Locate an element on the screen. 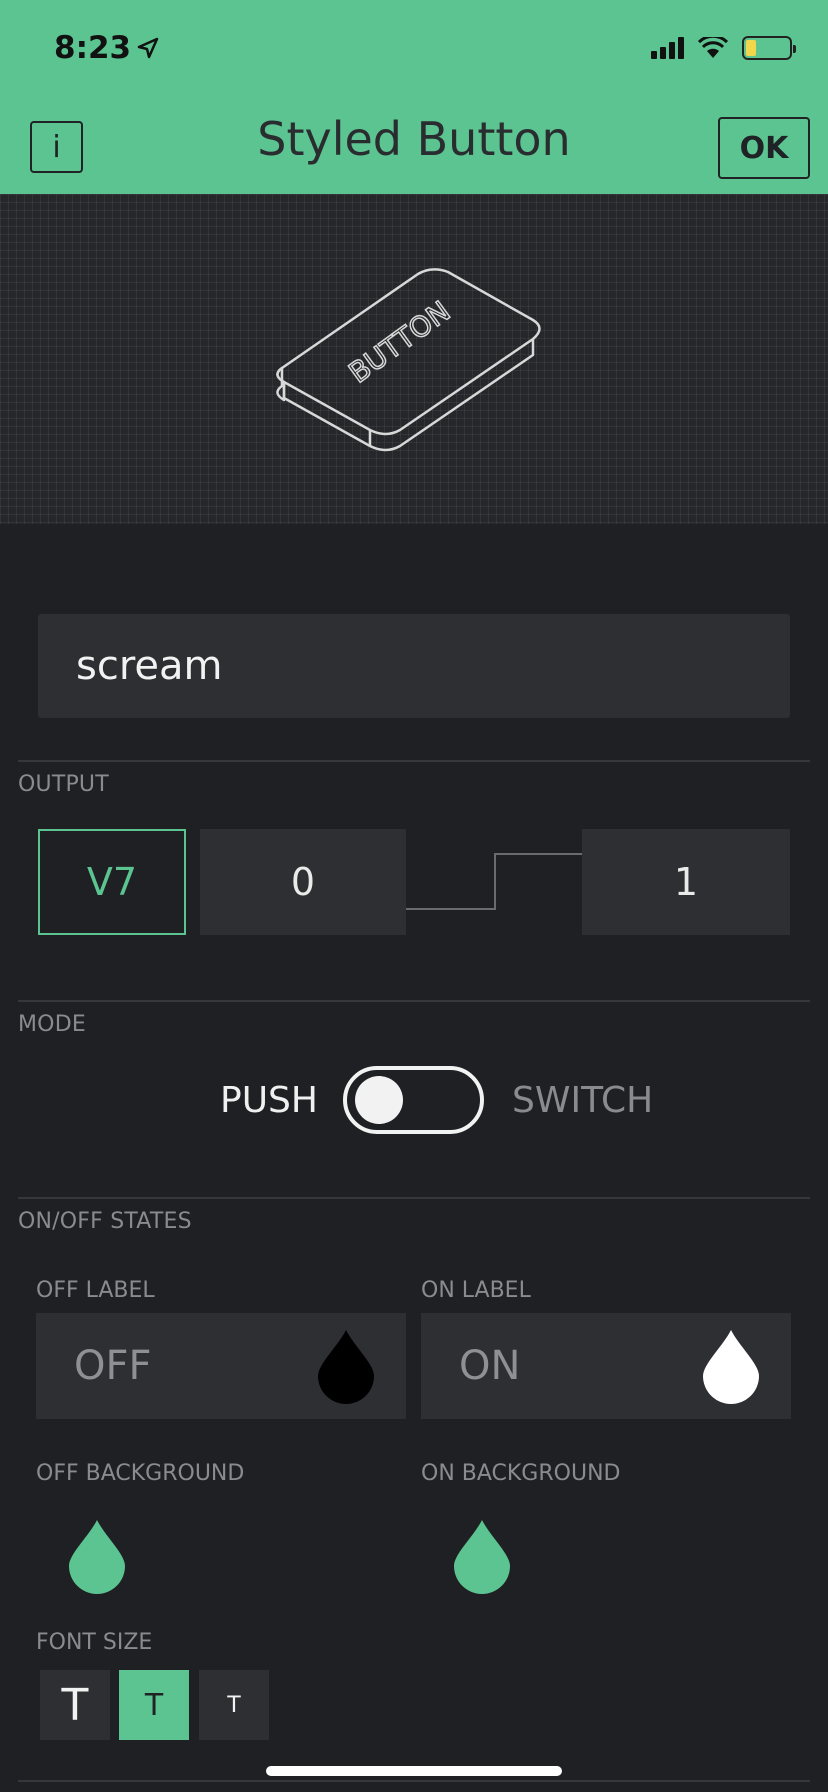  states-section-label: ON/OFF STATES is located at coordinates (105, 1221).